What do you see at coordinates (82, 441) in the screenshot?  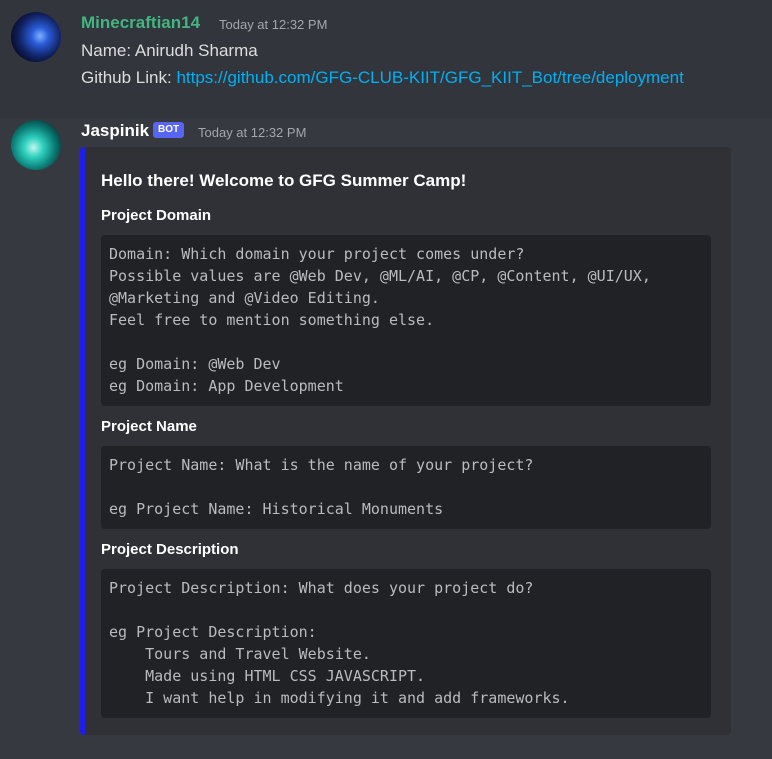 I see `embed-accent-bar` at bounding box center [82, 441].